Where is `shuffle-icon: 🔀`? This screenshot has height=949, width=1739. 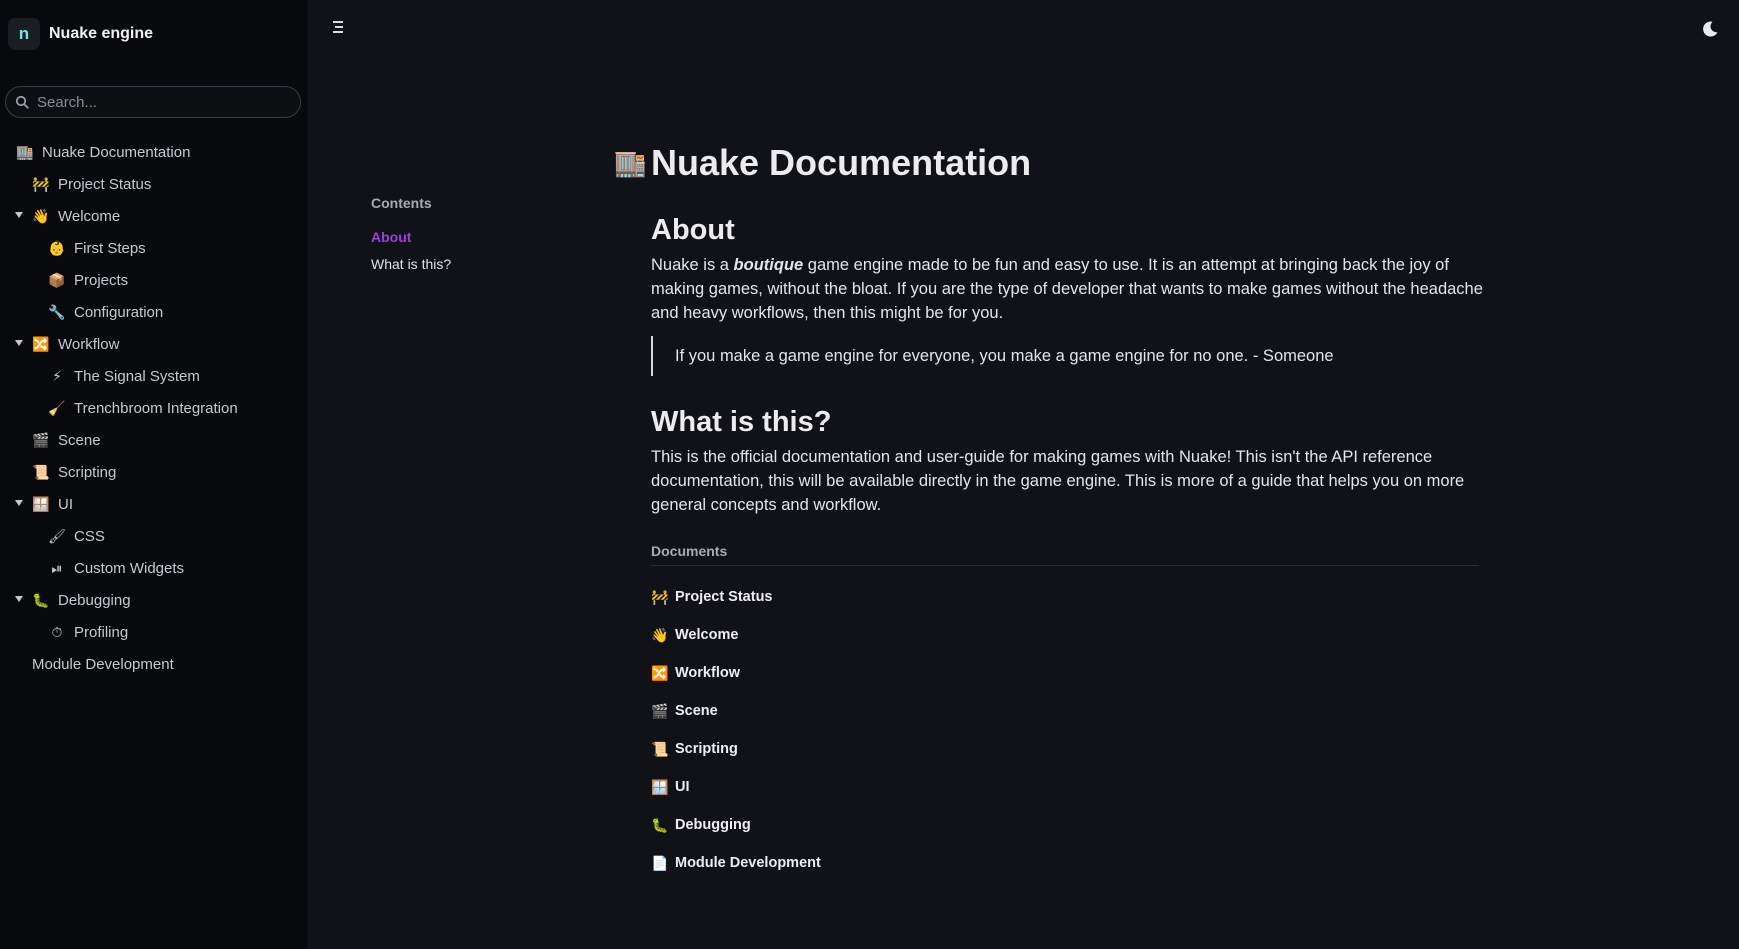 shuffle-icon: 🔀 is located at coordinates (41, 343).